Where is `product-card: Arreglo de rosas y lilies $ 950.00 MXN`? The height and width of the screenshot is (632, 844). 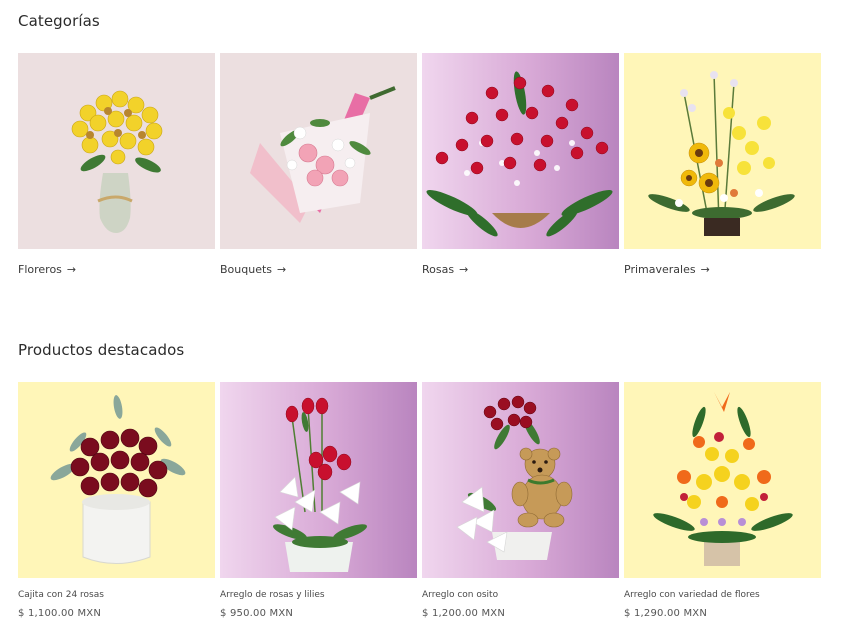
product-card: Arreglo de rosas y lilies $ 950.00 MXN is located at coordinates (318, 500).